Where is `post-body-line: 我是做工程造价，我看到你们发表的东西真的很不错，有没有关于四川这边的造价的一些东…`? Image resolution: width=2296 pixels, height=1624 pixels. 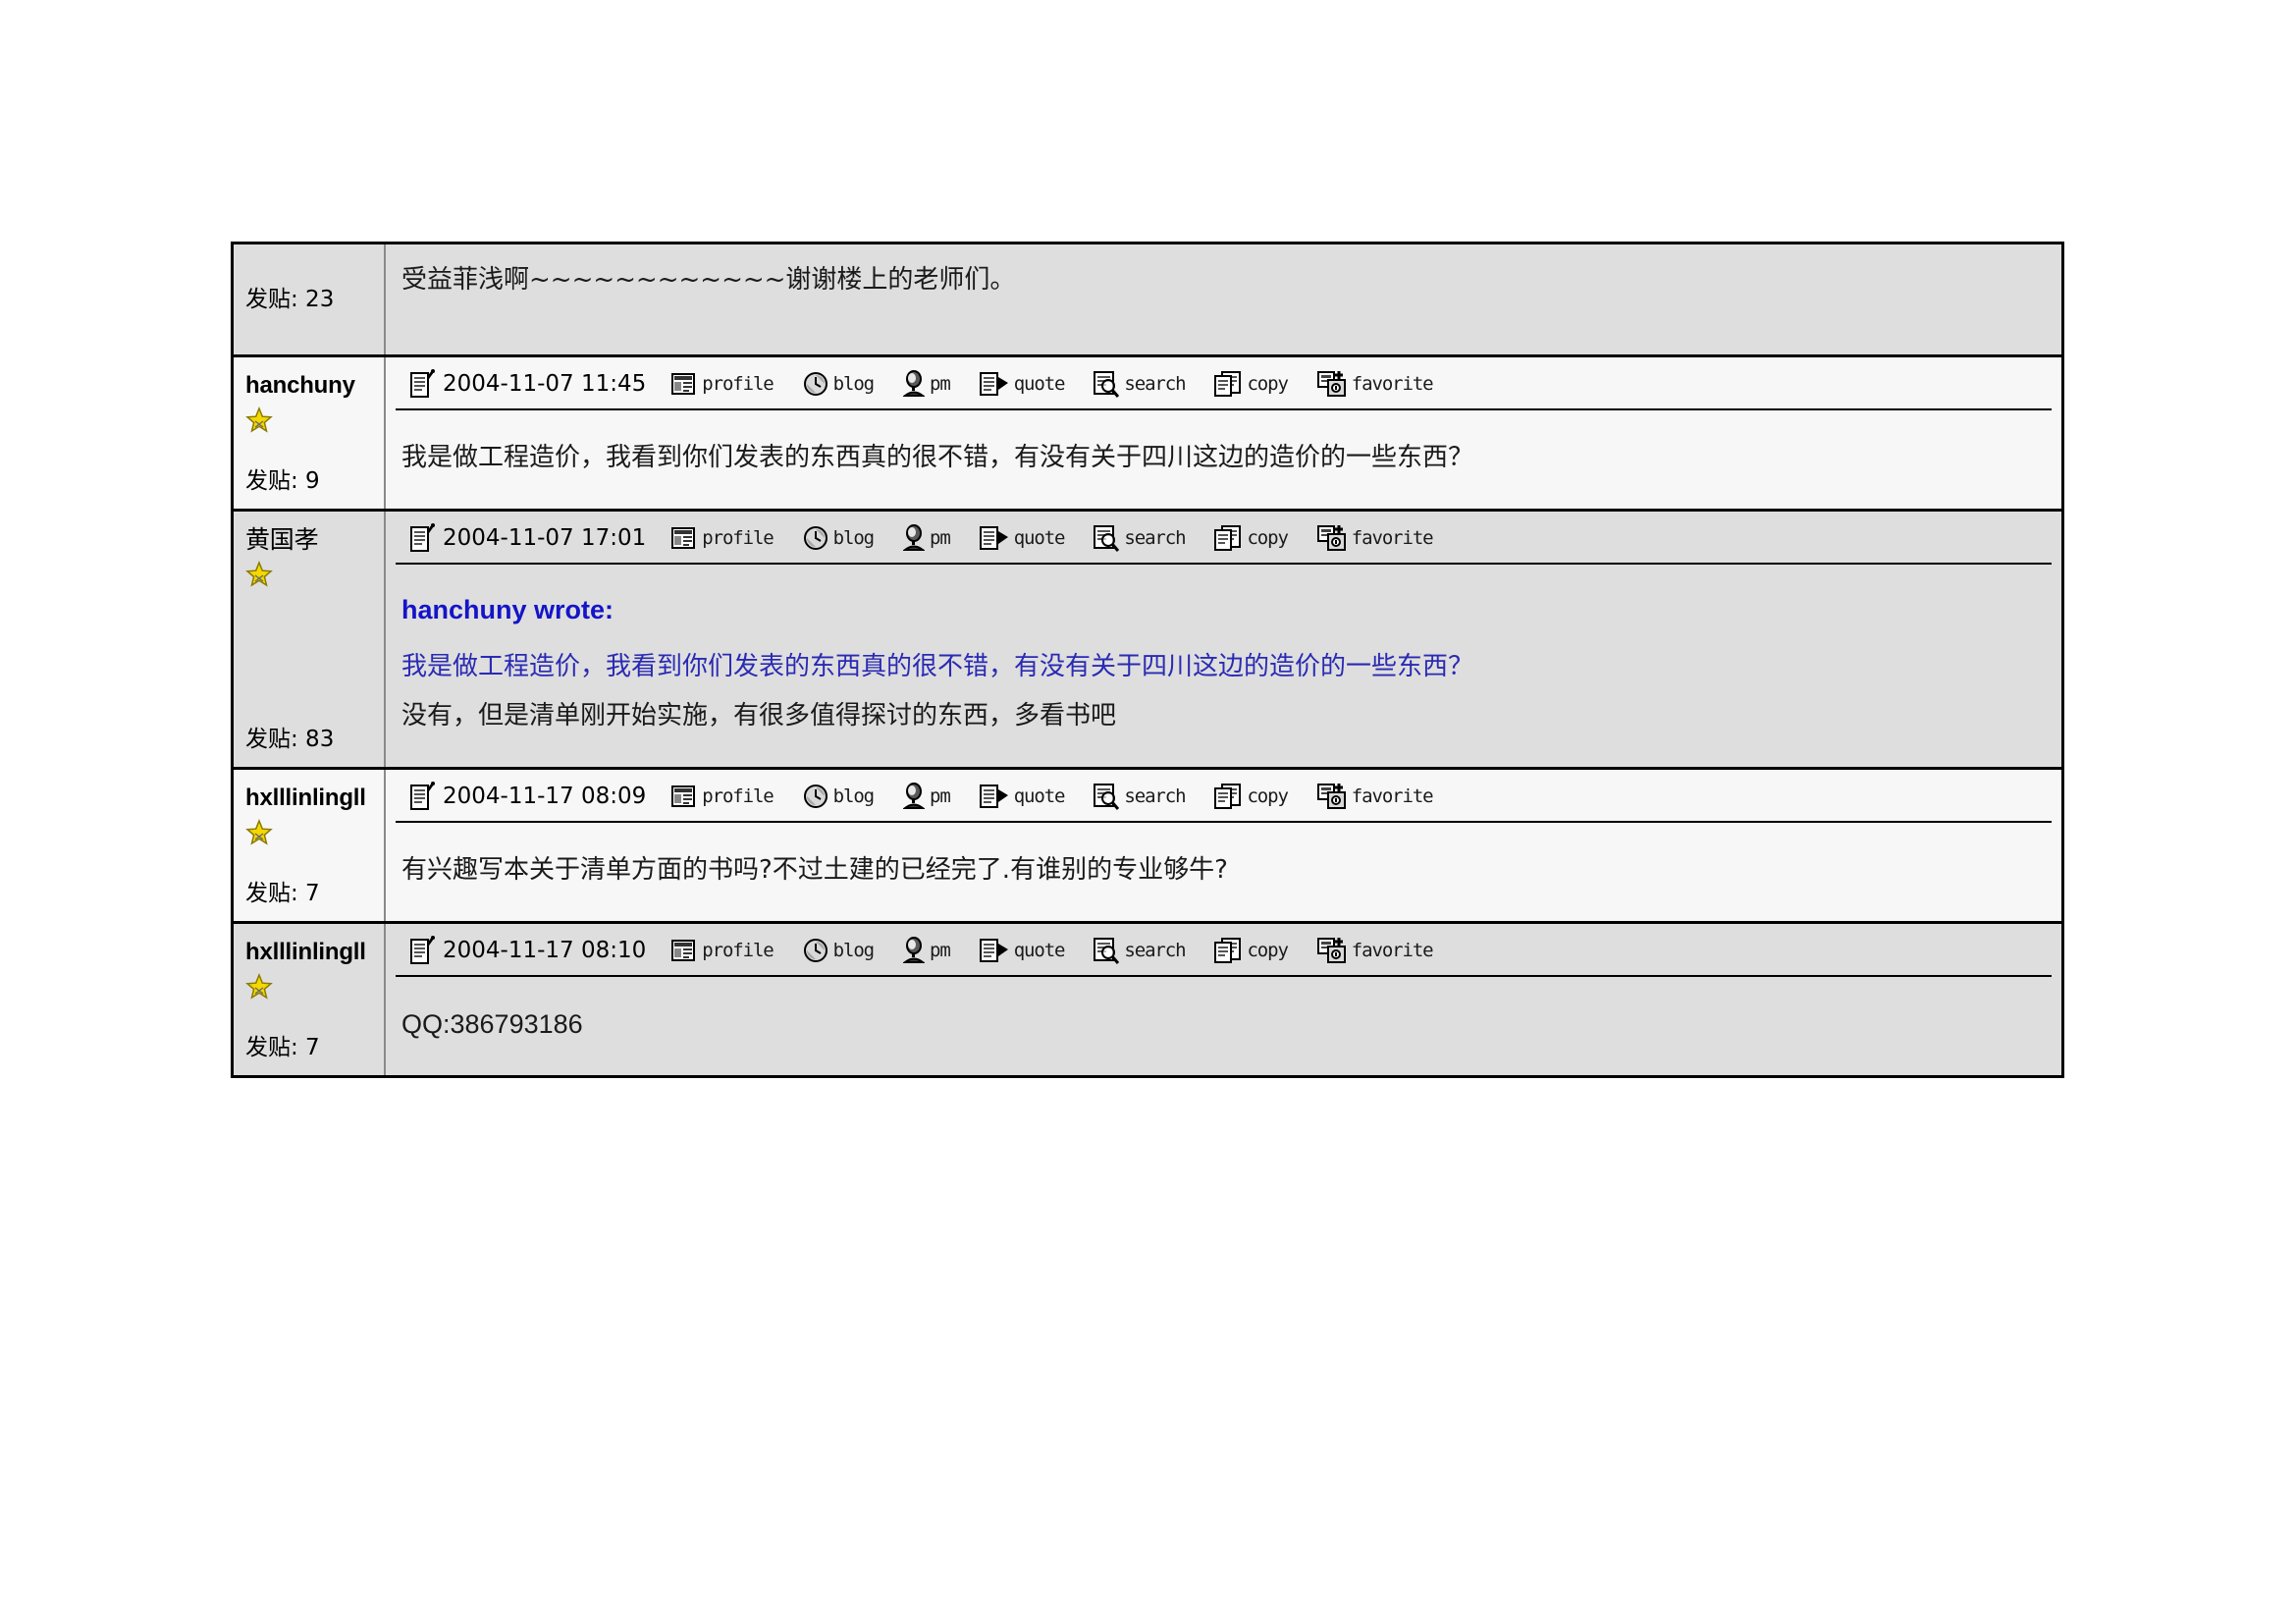 post-body-line: 我是做工程造价，我看到你们发表的东西真的很不错，有没有关于四川这边的造价的一些东… is located at coordinates (937, 457).